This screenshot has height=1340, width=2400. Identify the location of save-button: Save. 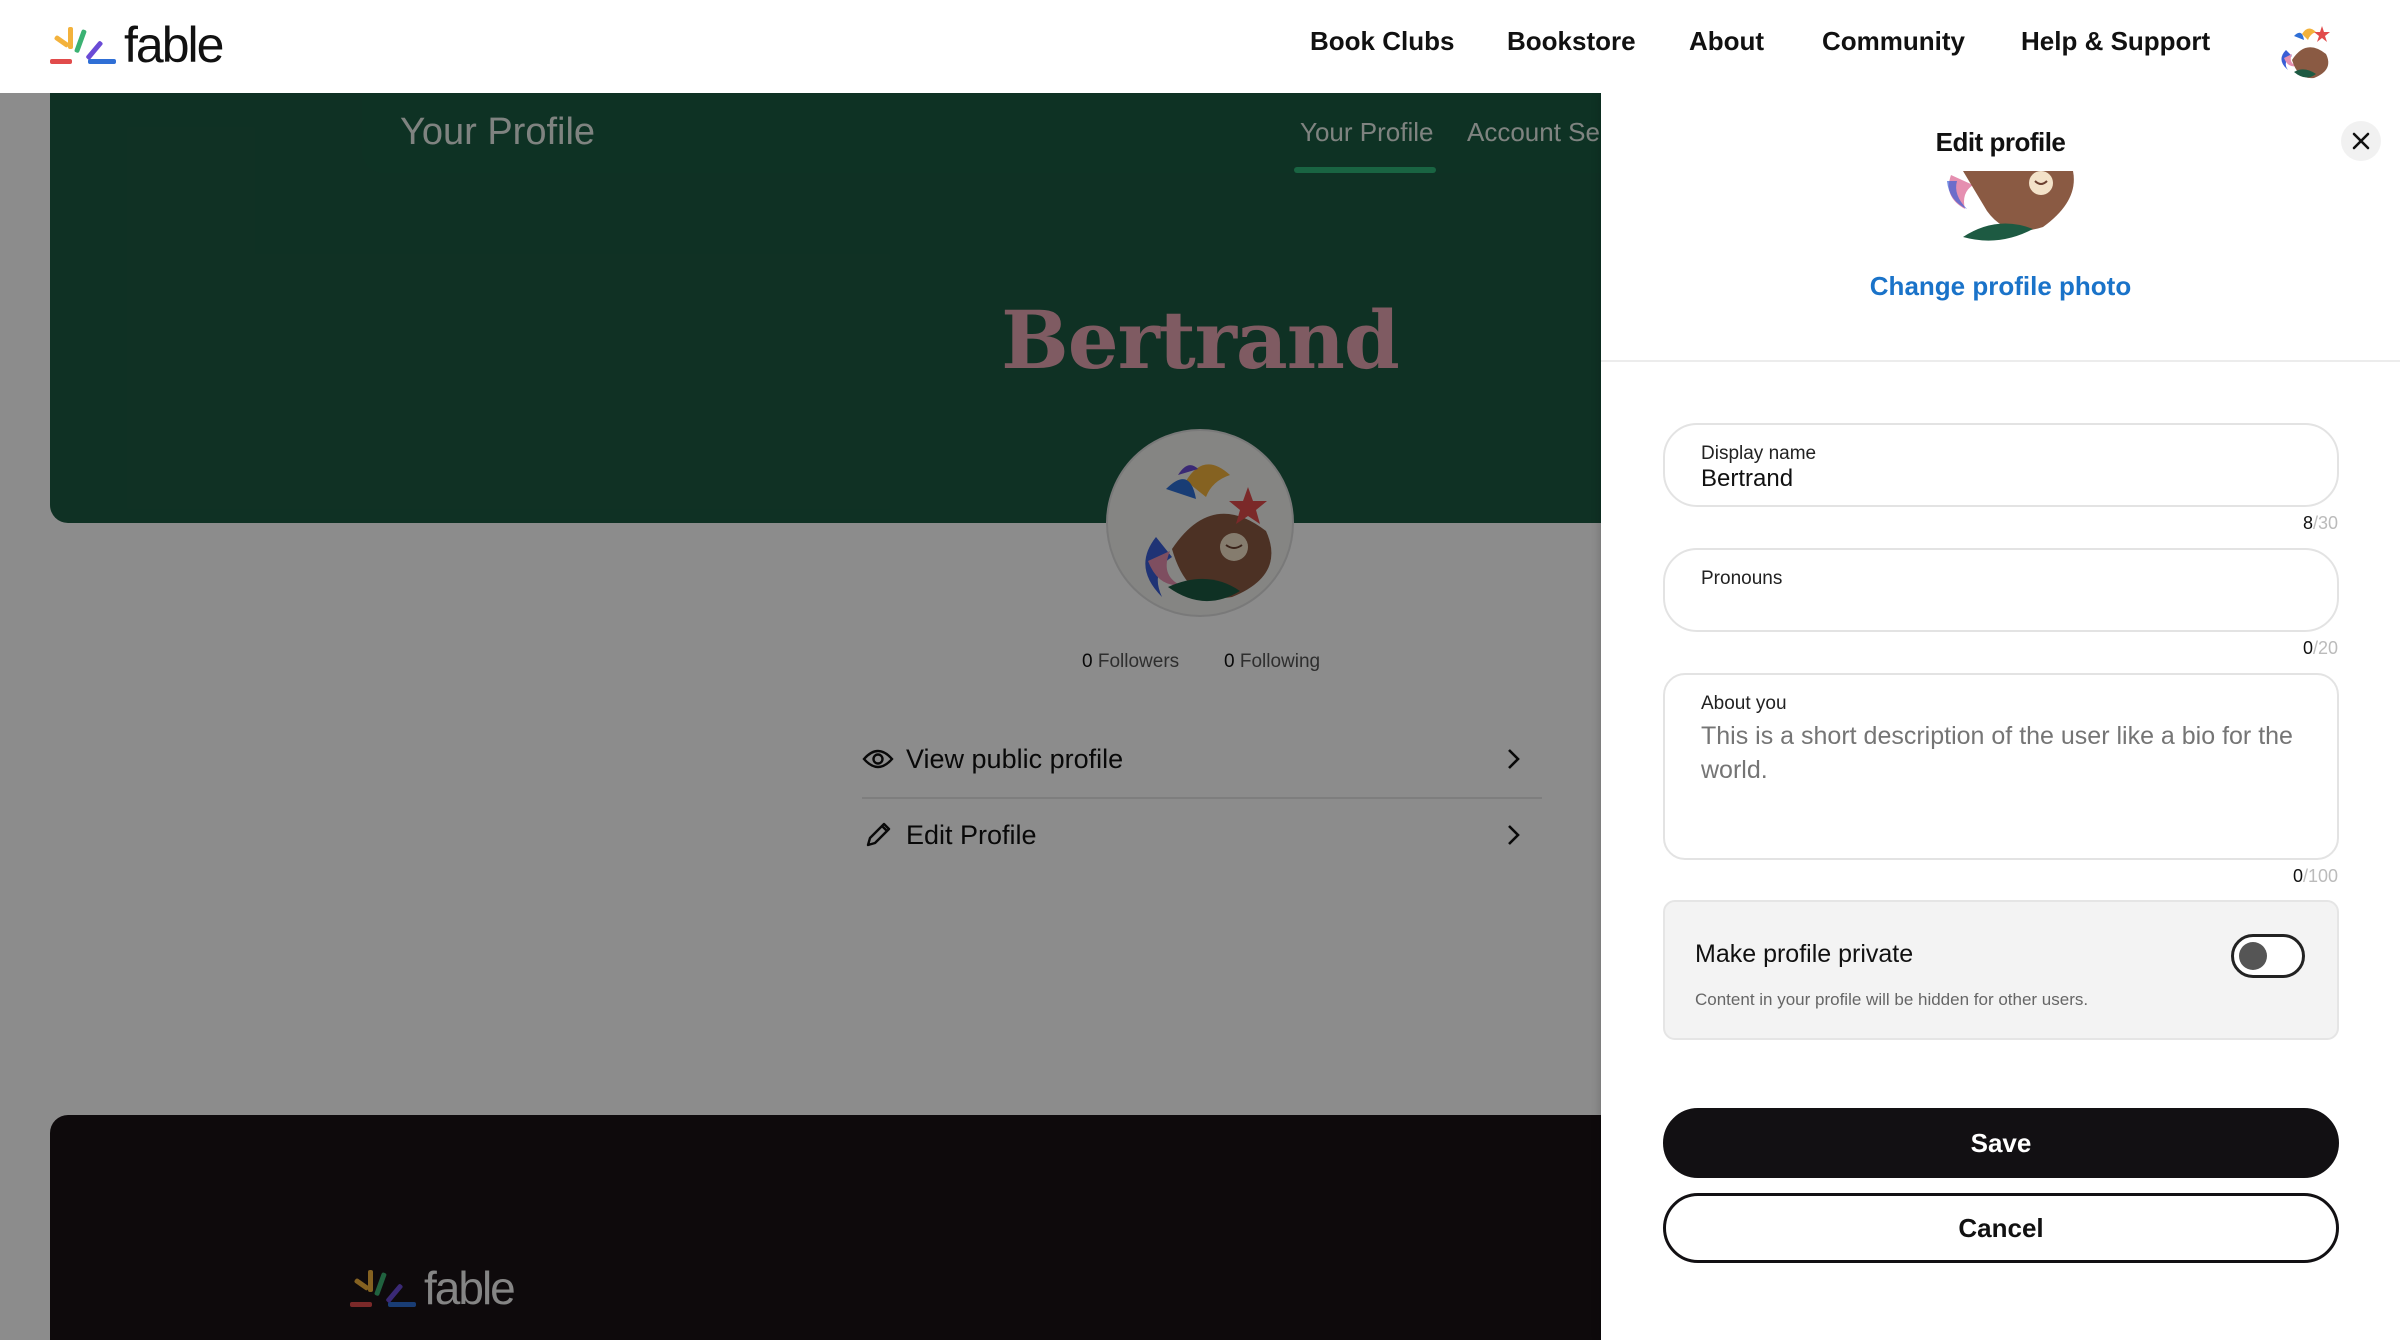
(2001, 1143).